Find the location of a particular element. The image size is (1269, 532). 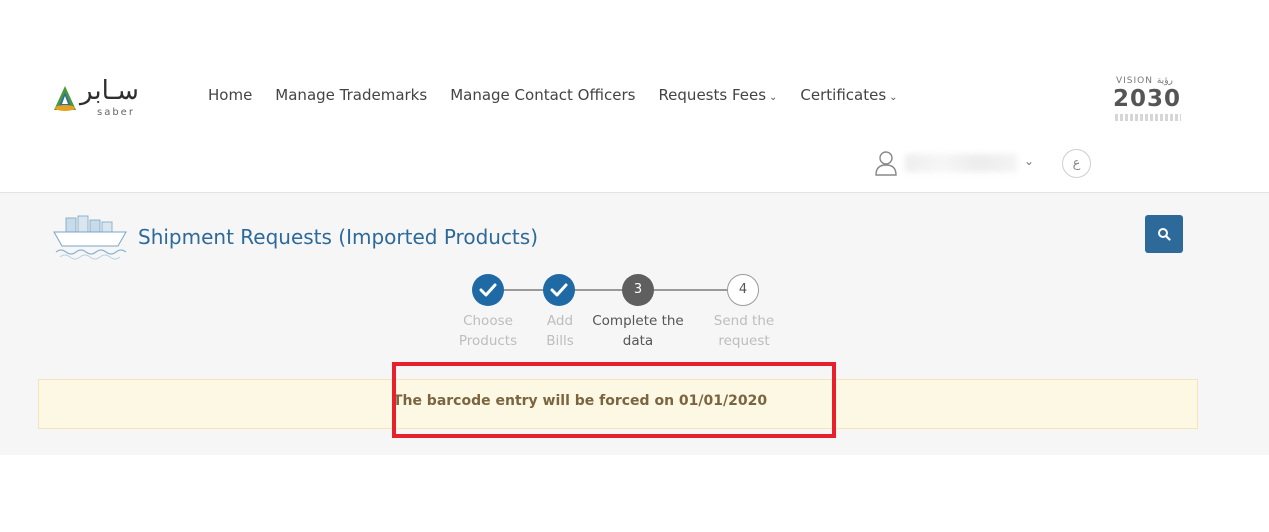

nav-requests-fees-label: Requests Fees is located at coordinates (712, 95).